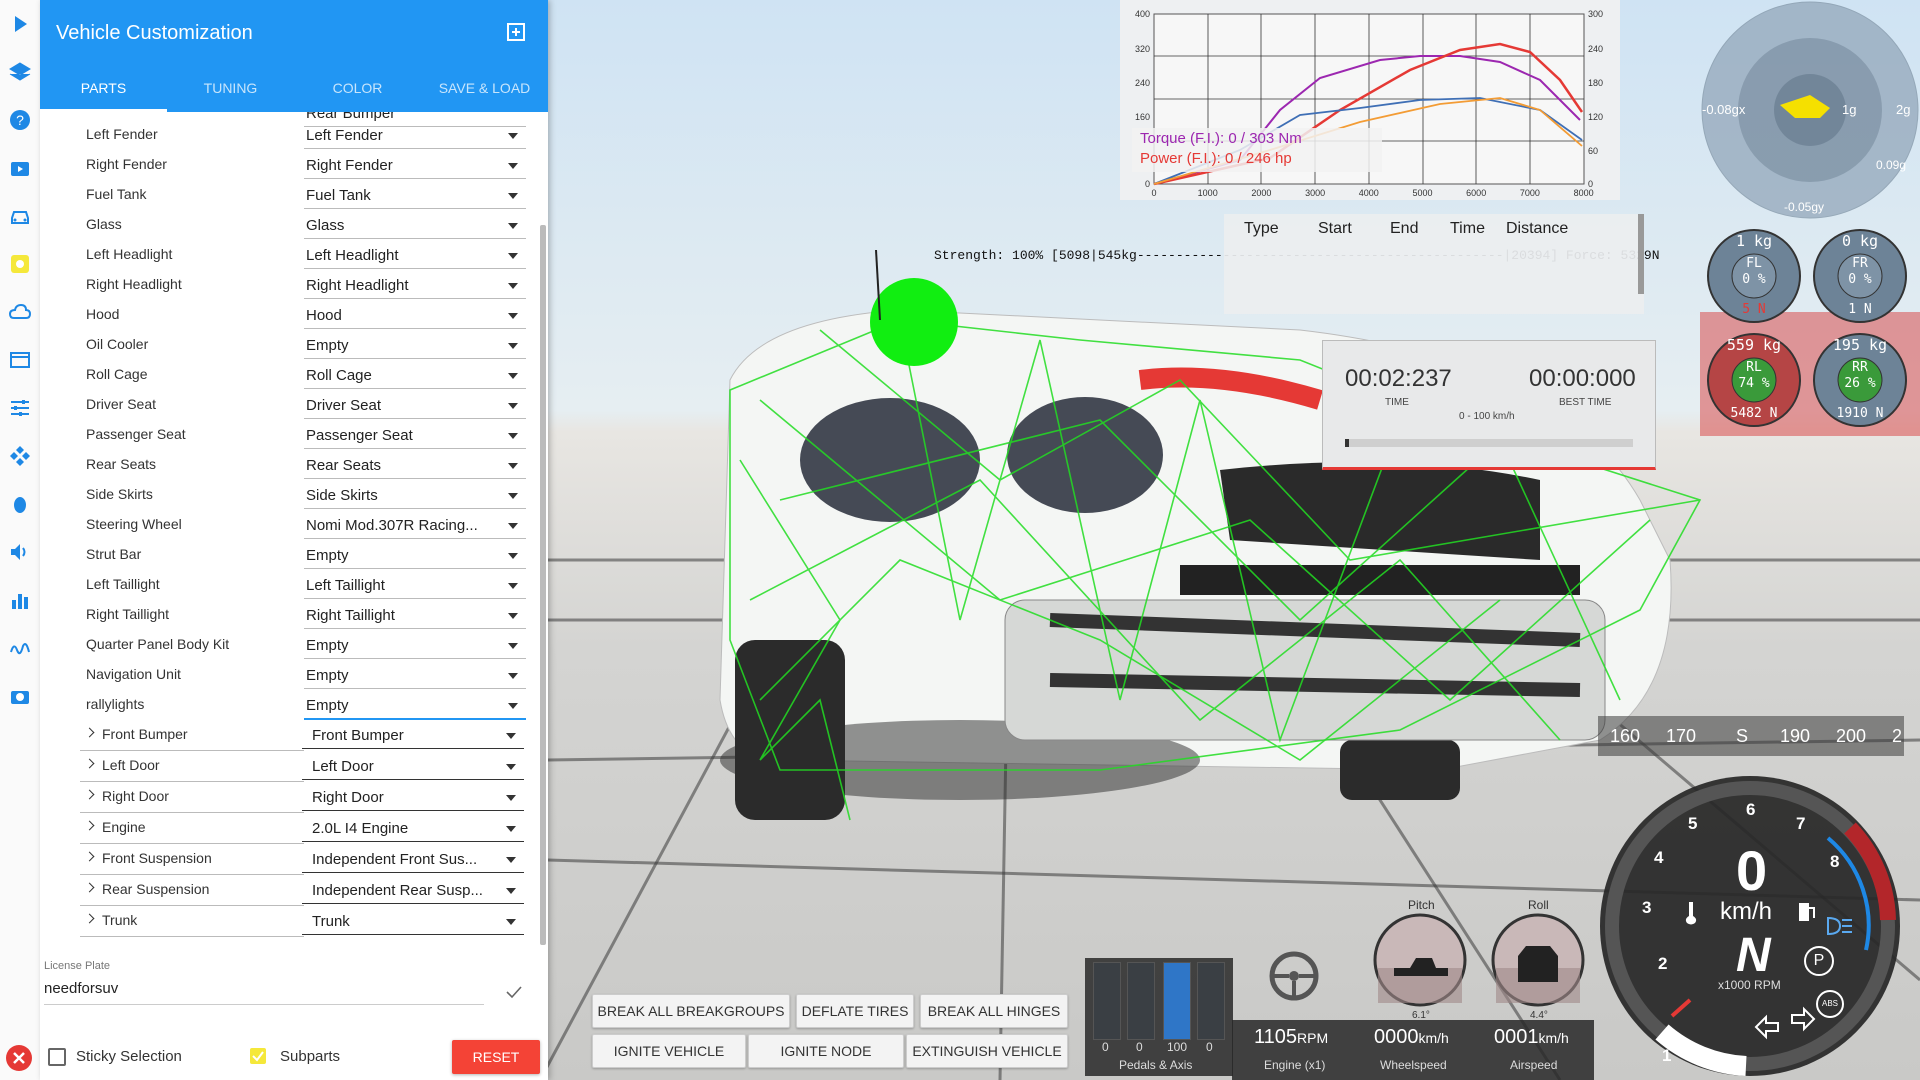  I want to click on part-select: Left Fender, so click(415, 136).